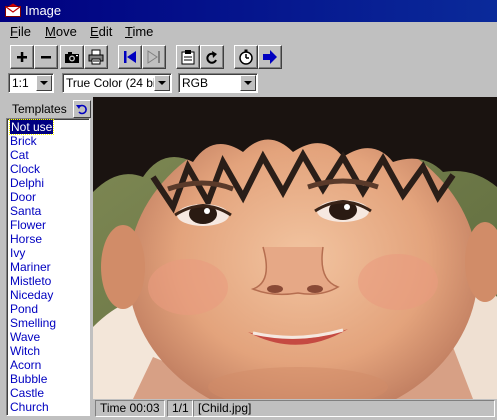 Image resolution: width=497 pixels, height=420 pixels. I want to click on template-item: Ivy, so click(17, 253).